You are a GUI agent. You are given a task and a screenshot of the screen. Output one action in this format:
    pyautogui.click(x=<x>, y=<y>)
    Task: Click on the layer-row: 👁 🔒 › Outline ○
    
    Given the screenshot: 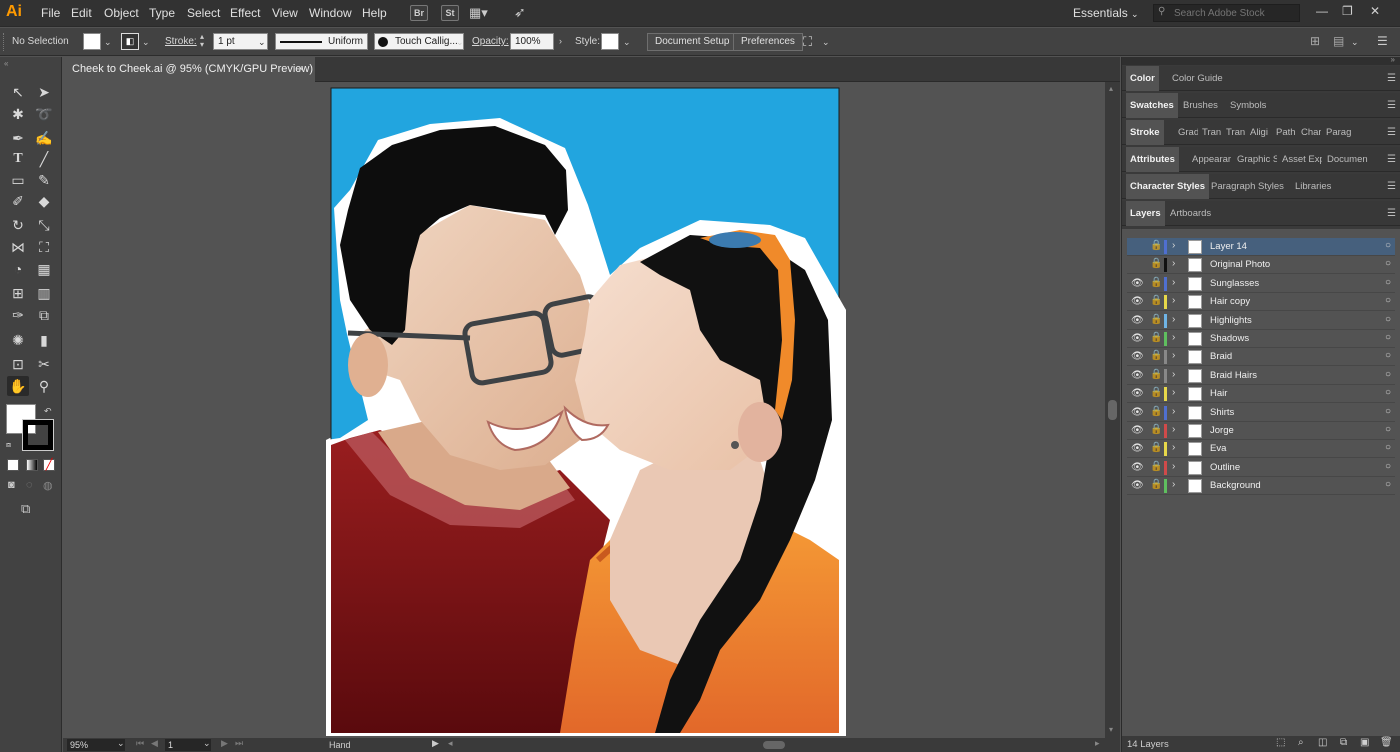 What is the action you would take?
    pyautogui.click(x=1261, y=468)
    